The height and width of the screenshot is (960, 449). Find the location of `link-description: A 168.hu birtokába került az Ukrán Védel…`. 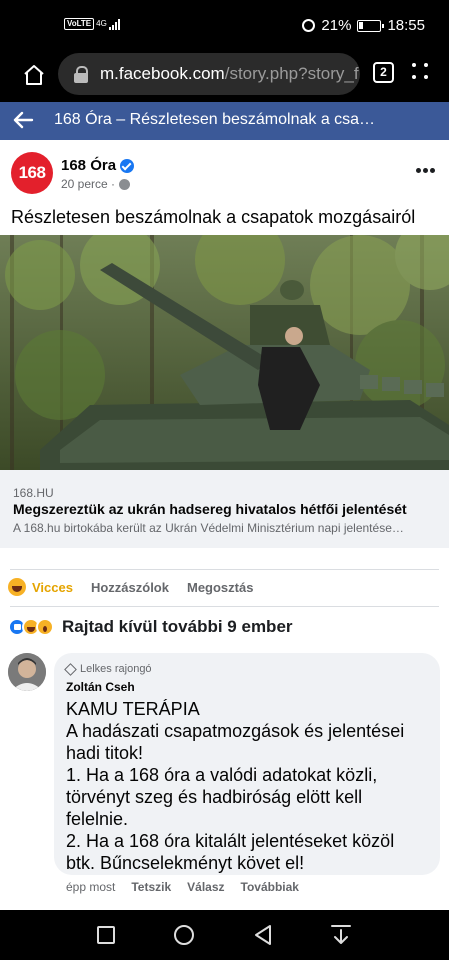

link-description: A 168.hu birtokába került az Ukrán Védel… is located at coordinates (208, 528).